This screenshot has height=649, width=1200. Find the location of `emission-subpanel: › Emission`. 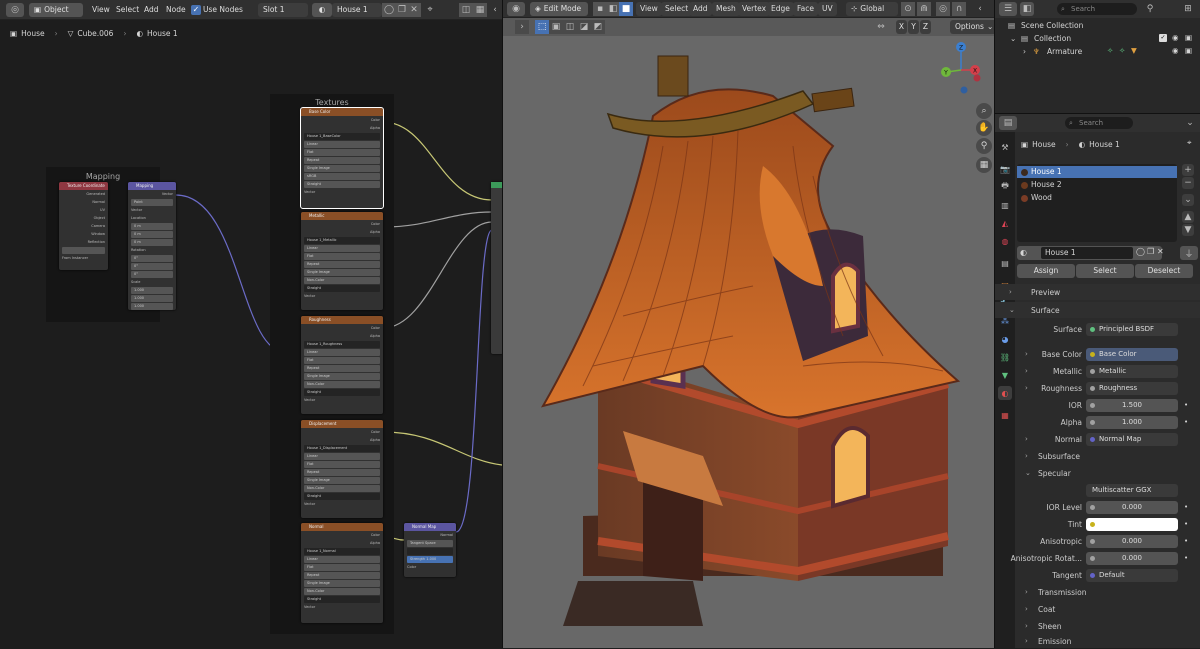

emission-subpanel: › Emission is located at coordinates (1097, 641).